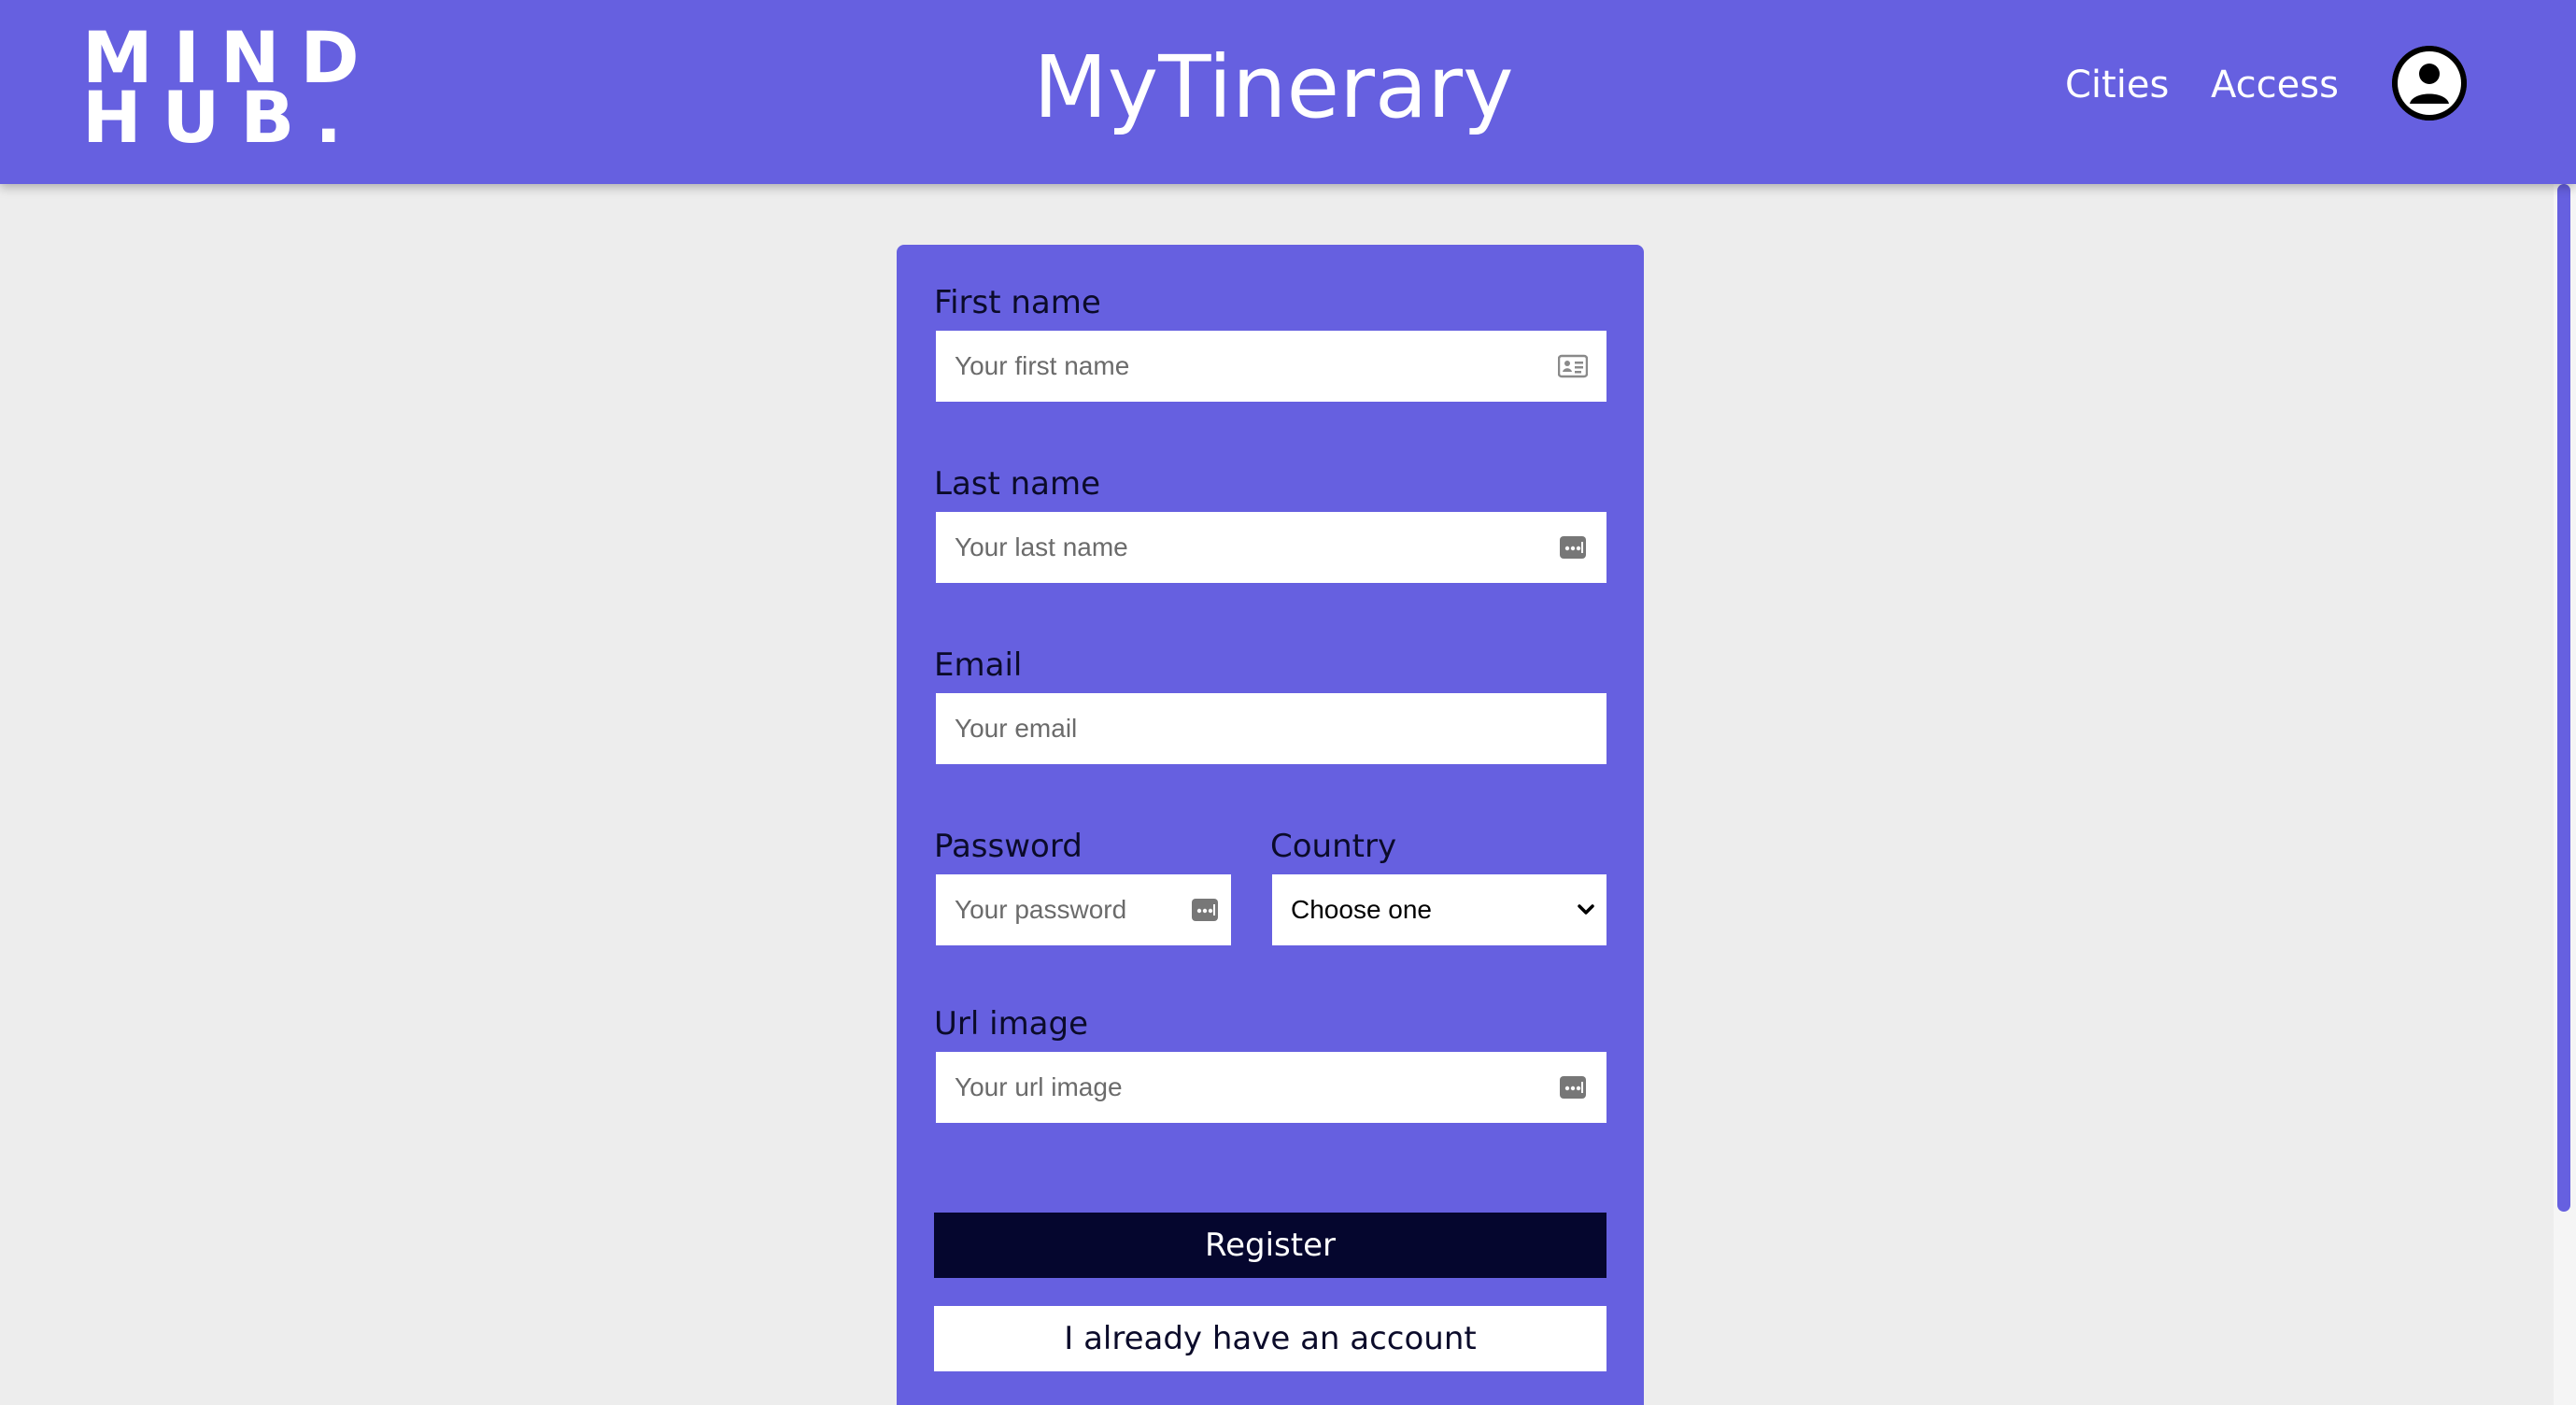 This screenshot has width=2576, height=1405. Describe the element at coordinates (1586, 910) in the screenshot. I see `chevron-down-icon` at that location.